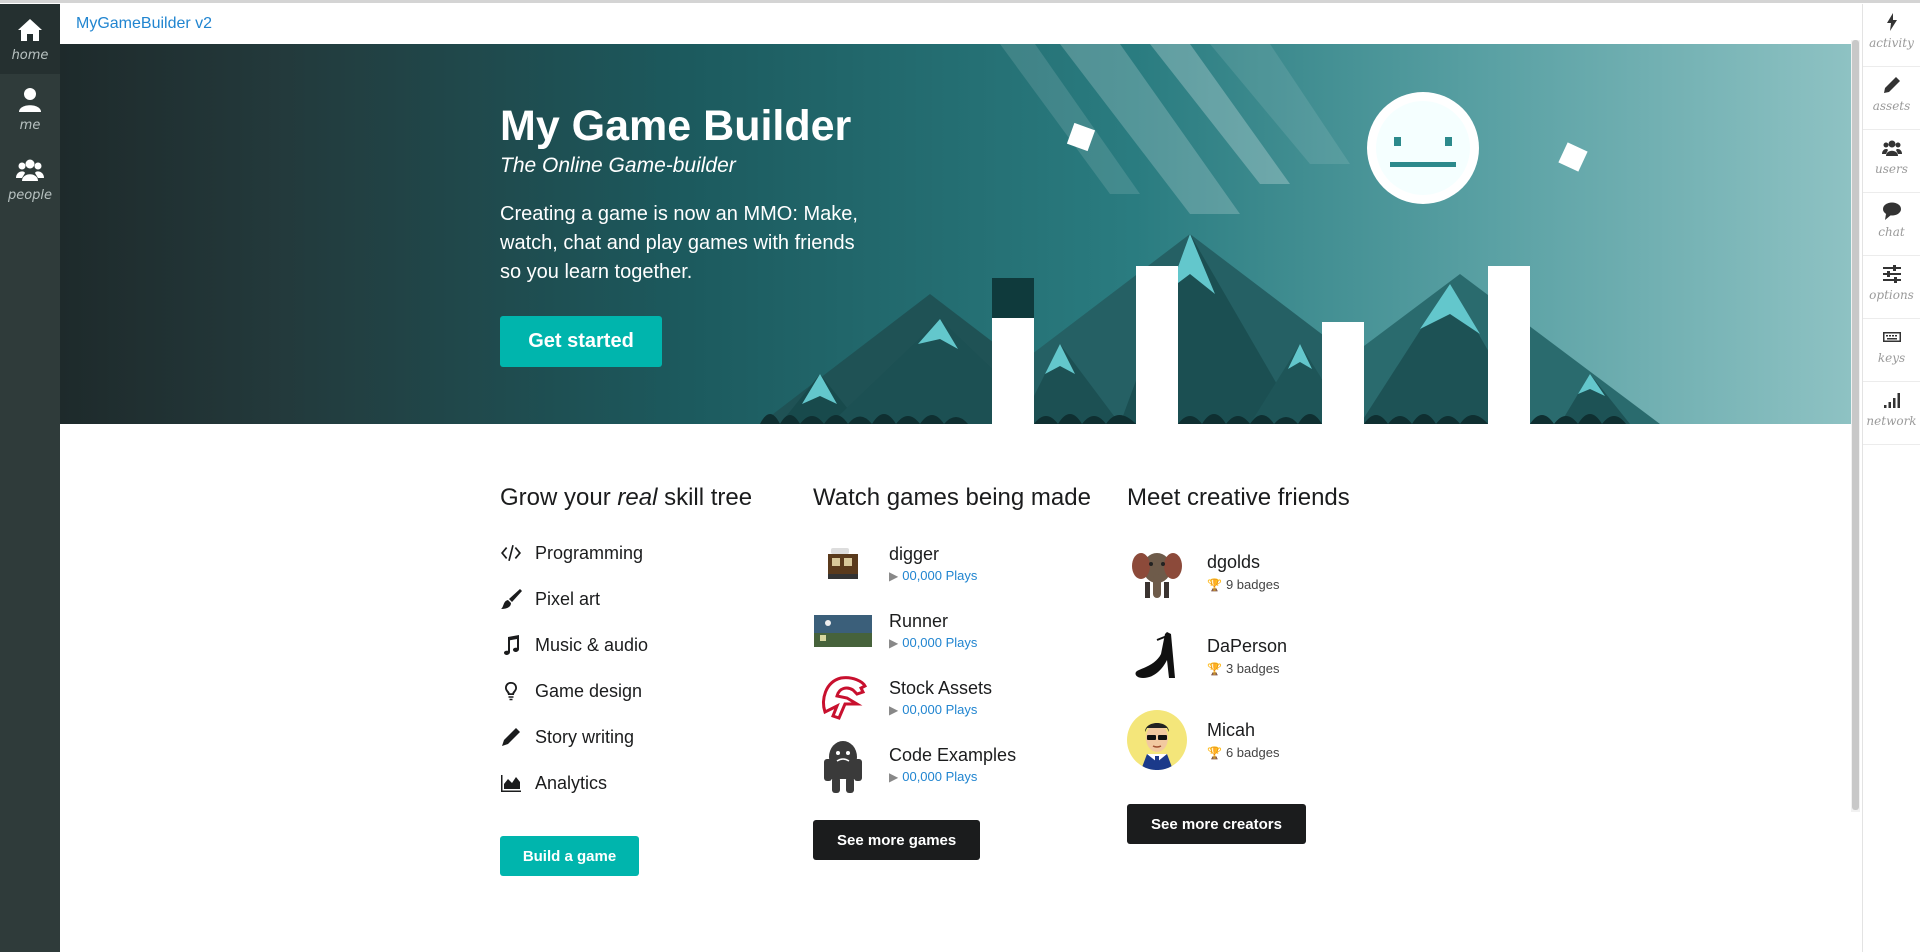 Image resolution: width=1920 pixels, height=952 pixels. Describe the element at coordinates (1891, 43) in the screenshot. I see `rnav-activity-label: activity` at that location.